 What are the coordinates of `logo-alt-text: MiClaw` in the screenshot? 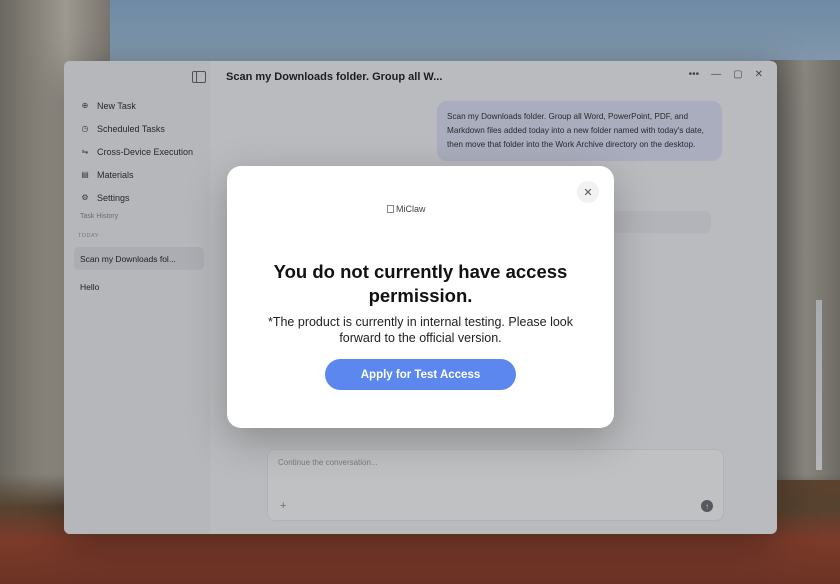 It's located at (411, 209).